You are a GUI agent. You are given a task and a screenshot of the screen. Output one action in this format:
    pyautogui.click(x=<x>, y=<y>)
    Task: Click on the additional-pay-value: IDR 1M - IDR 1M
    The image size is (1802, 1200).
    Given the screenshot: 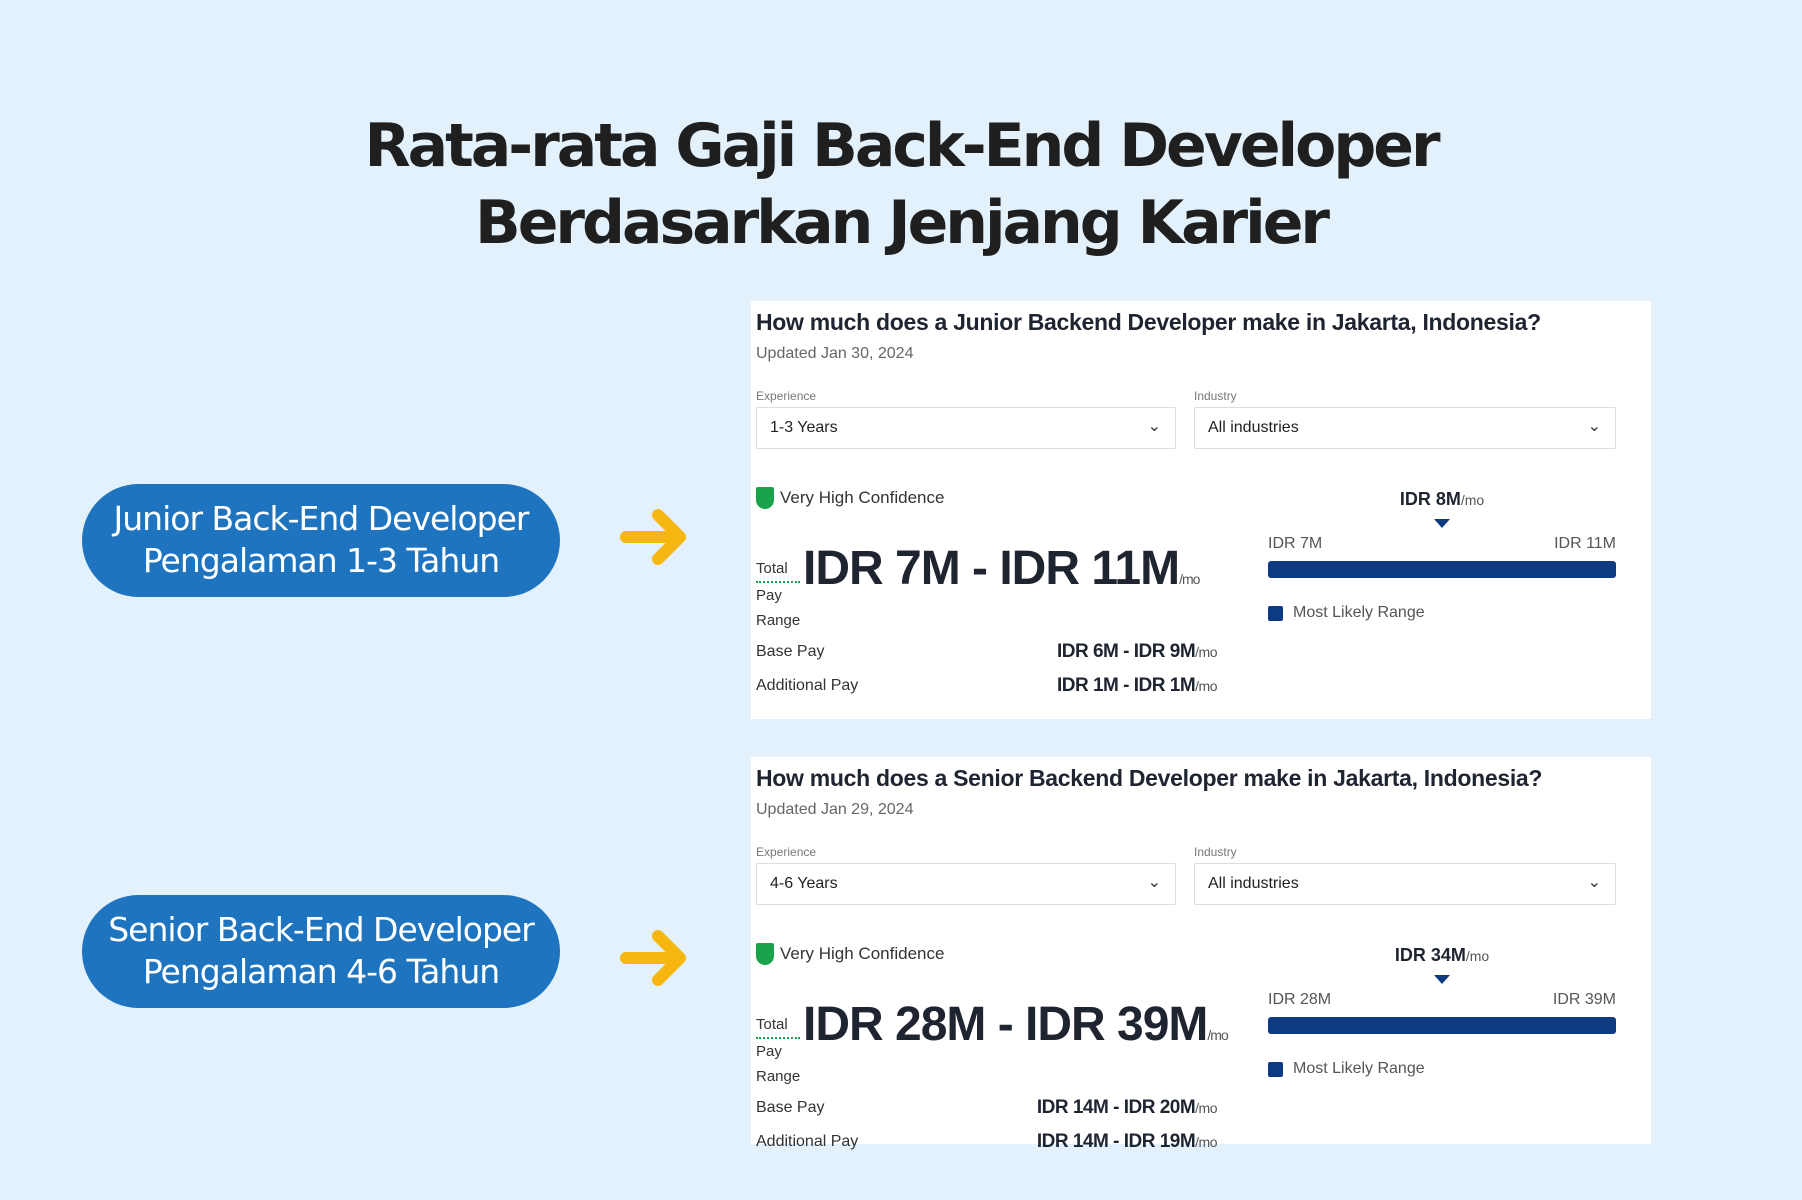 What is the action you would take?
    pyautogui.click(x=1126, y=685)
    